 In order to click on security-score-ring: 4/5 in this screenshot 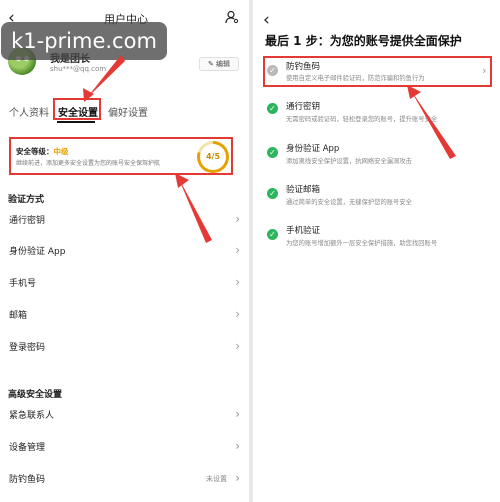, I will do `click(213, 157)`.